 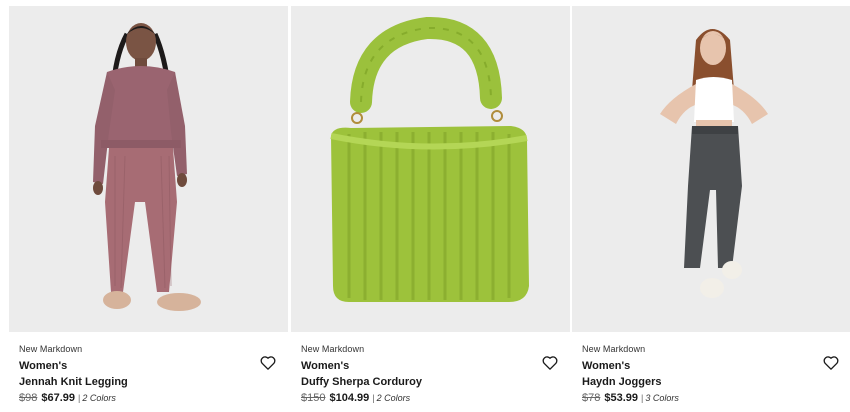 I want to click on color-count: 3 Colors, so click(x=662, y=398).